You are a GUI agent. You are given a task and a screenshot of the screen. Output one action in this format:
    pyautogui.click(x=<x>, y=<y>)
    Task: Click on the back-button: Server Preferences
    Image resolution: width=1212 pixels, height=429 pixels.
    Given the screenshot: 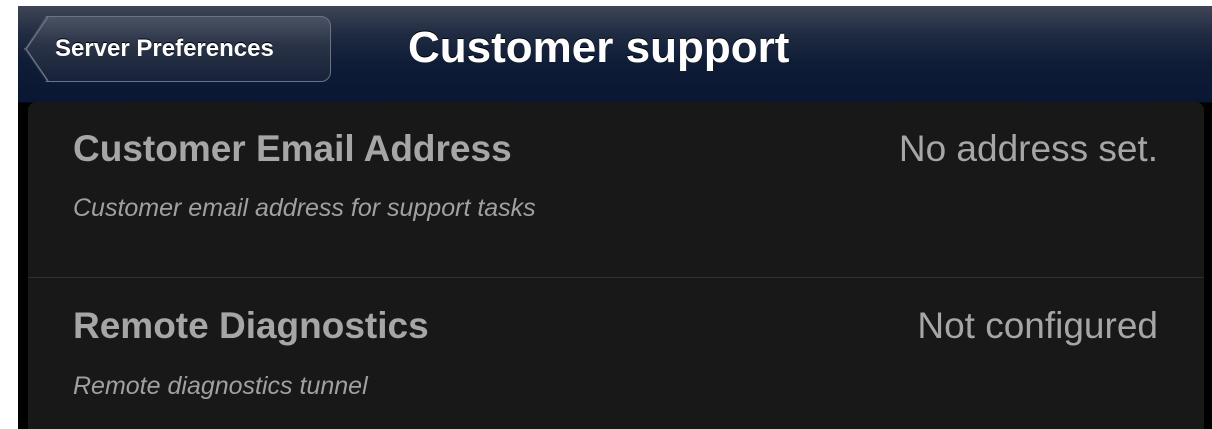 What is the action you would take?
    pyautogui.click(x=177, y=49)
    